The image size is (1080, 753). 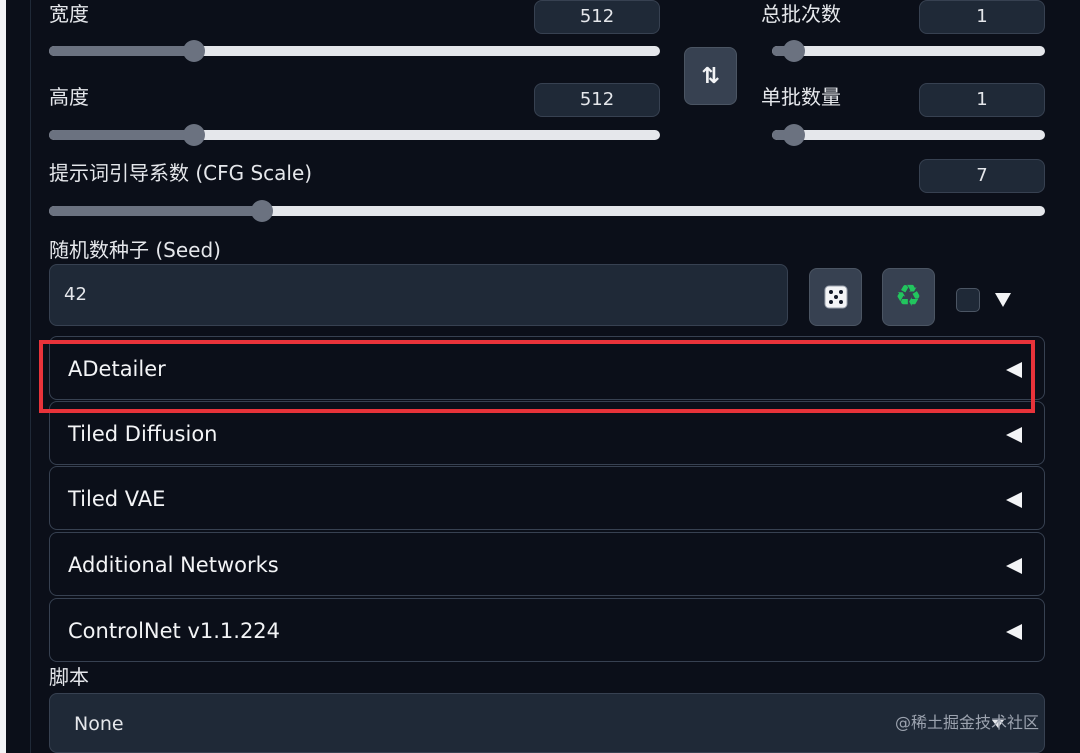 What do you see at coordinates (143, 434) in the screenshot?
I see `accordion-label: Tiled Diffusion` at bounding box center [143, 434].